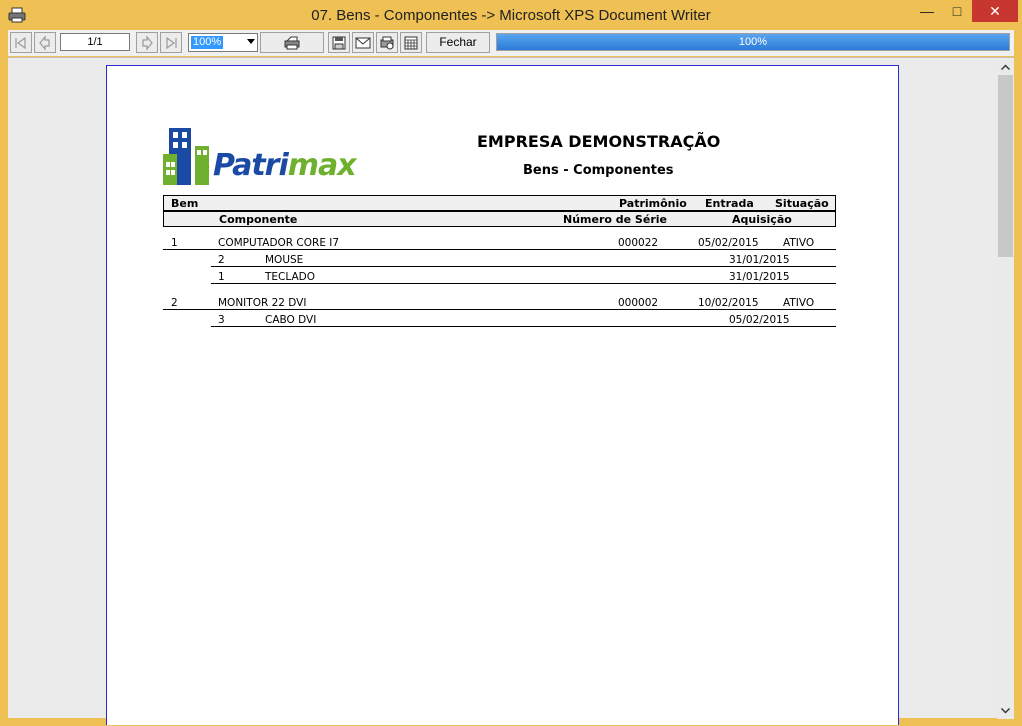 Image resolution: width=1022 pixels, height=726 pixels. What do you see at coordinates (279, 243) in the screenshot?
I see `bem-description: COMPUTADOR CORE I7` at bounding box center [279, 243].